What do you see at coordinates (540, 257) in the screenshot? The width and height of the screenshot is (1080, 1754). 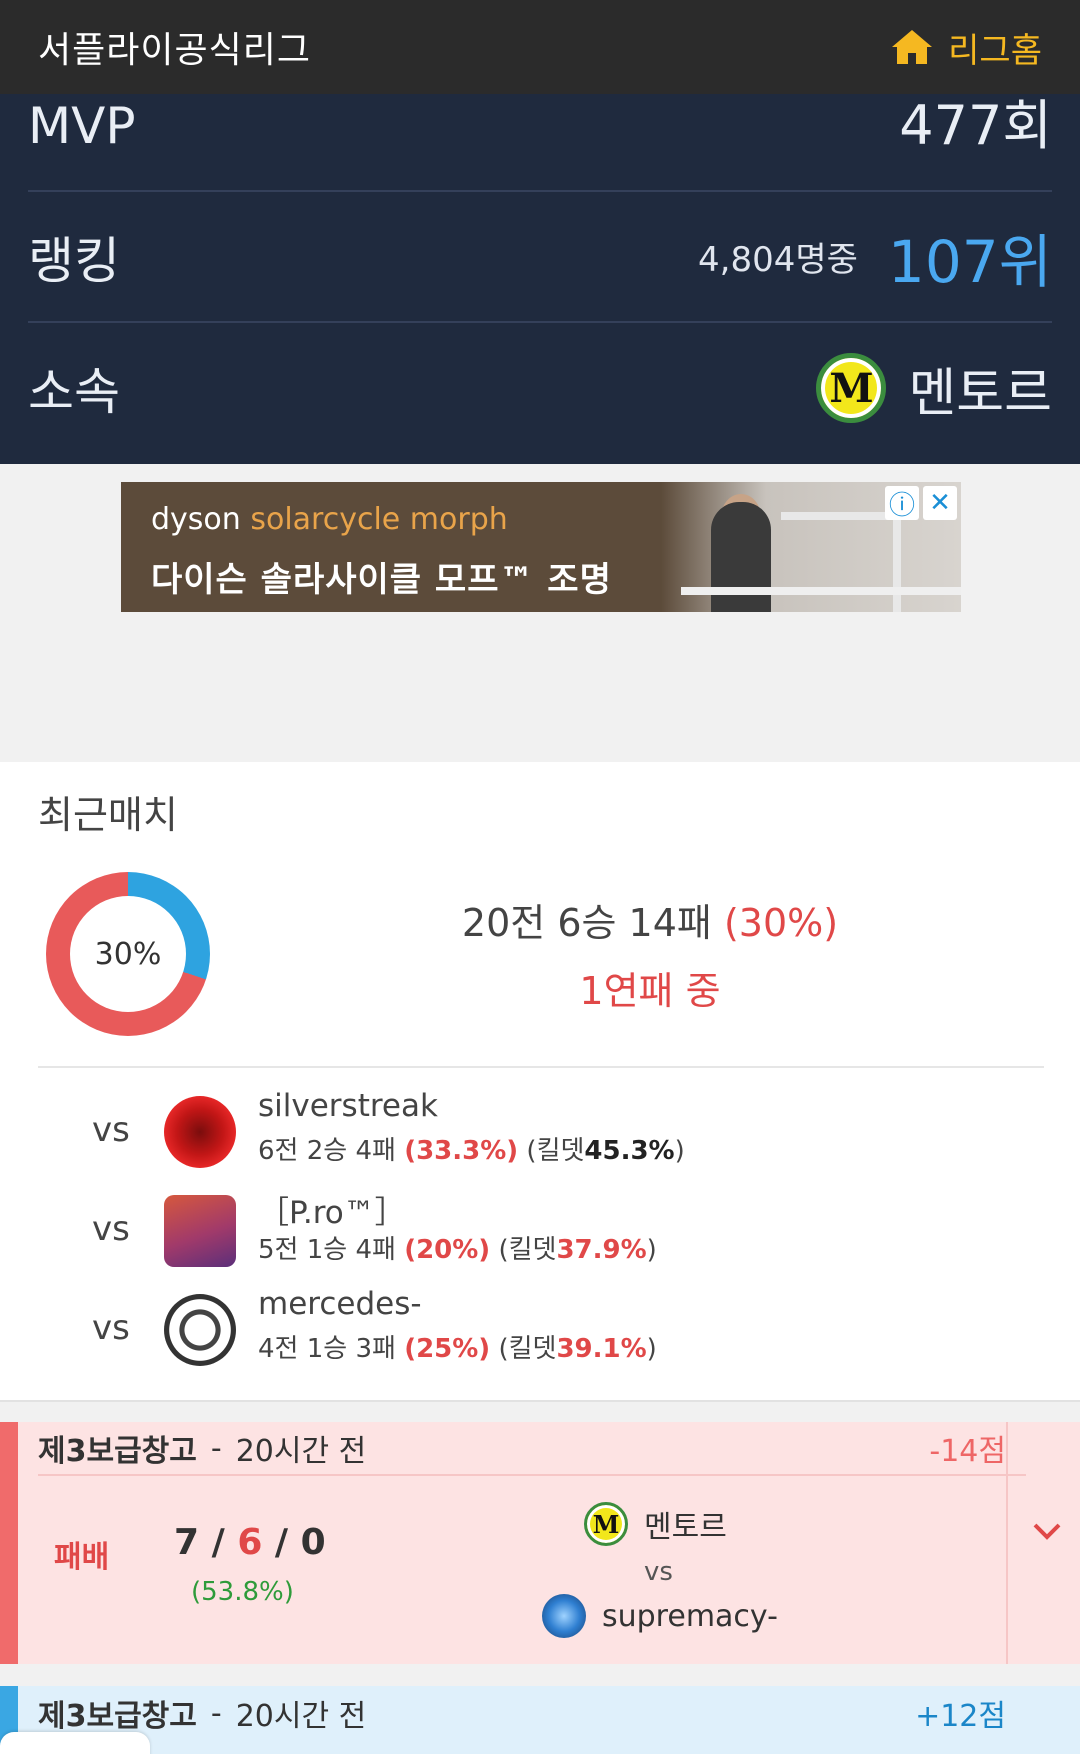 I see `ranking-row: 랭킹 4,804명중 107위` at bounding box center [540, 257].